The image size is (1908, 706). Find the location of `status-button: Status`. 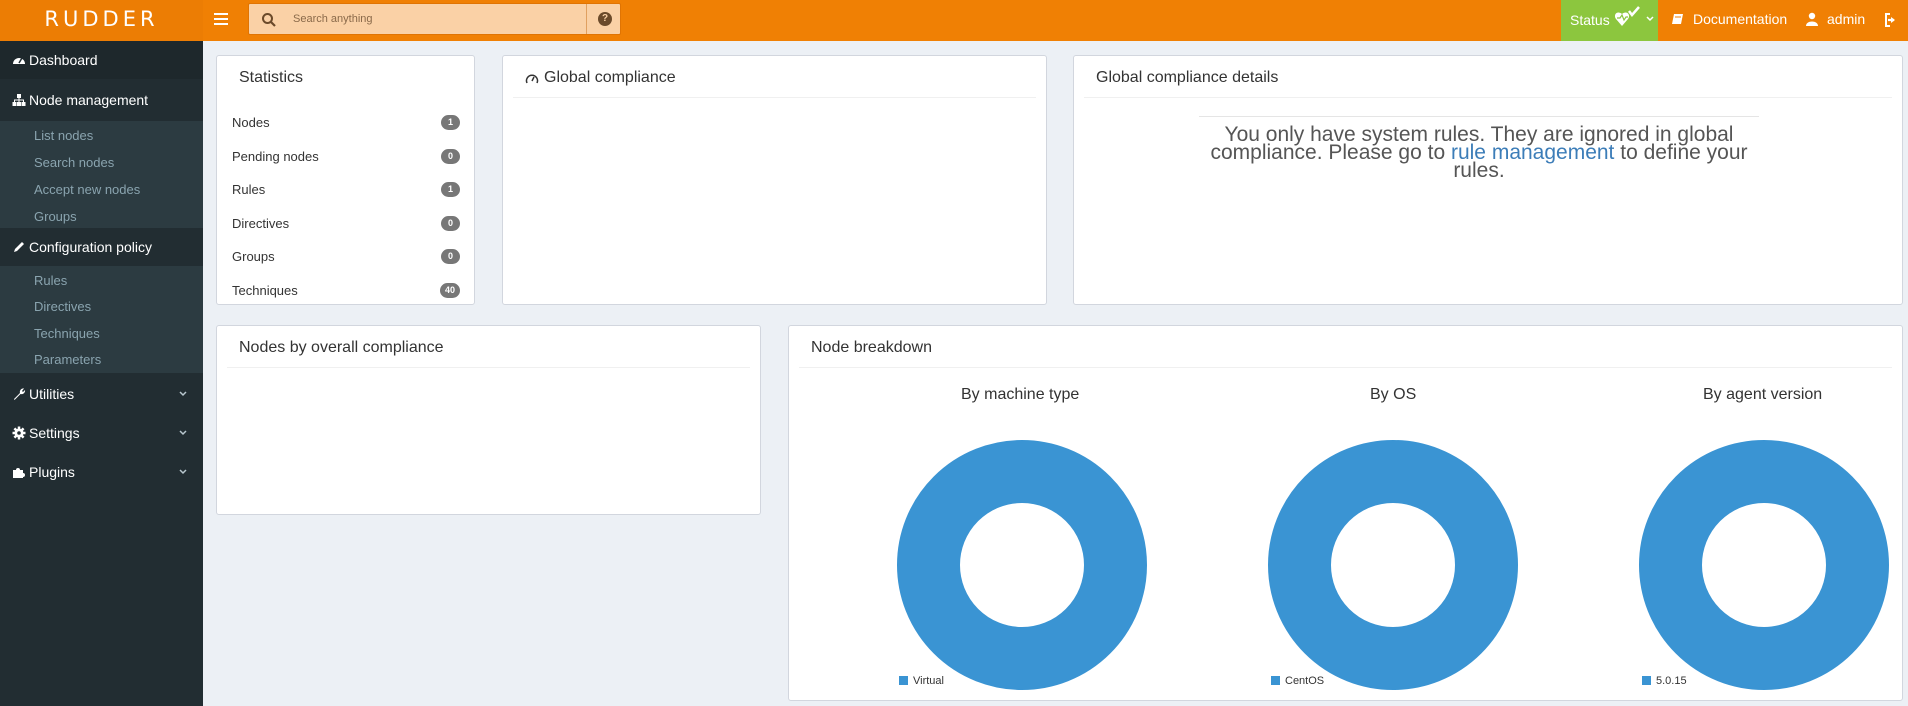

status-button: Status is located at coordinates (1609, 20).